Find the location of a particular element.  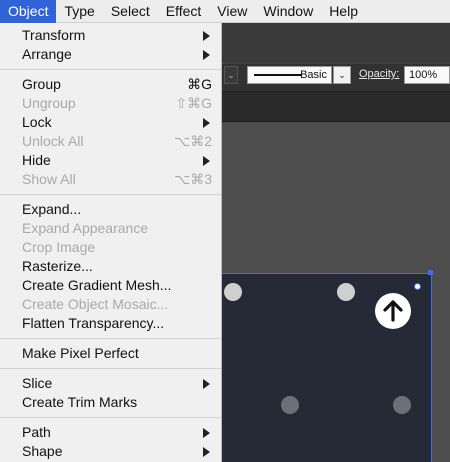

menu-item-label: Arrange is located at coordinates (47, 54).